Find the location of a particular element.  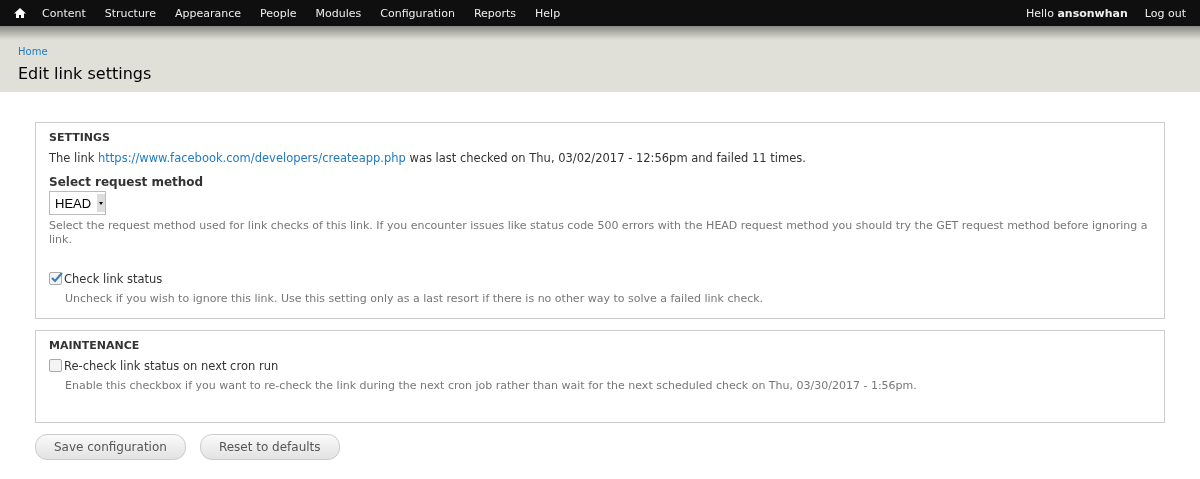

method-select: HEAD is located at coordinates (78, 203).